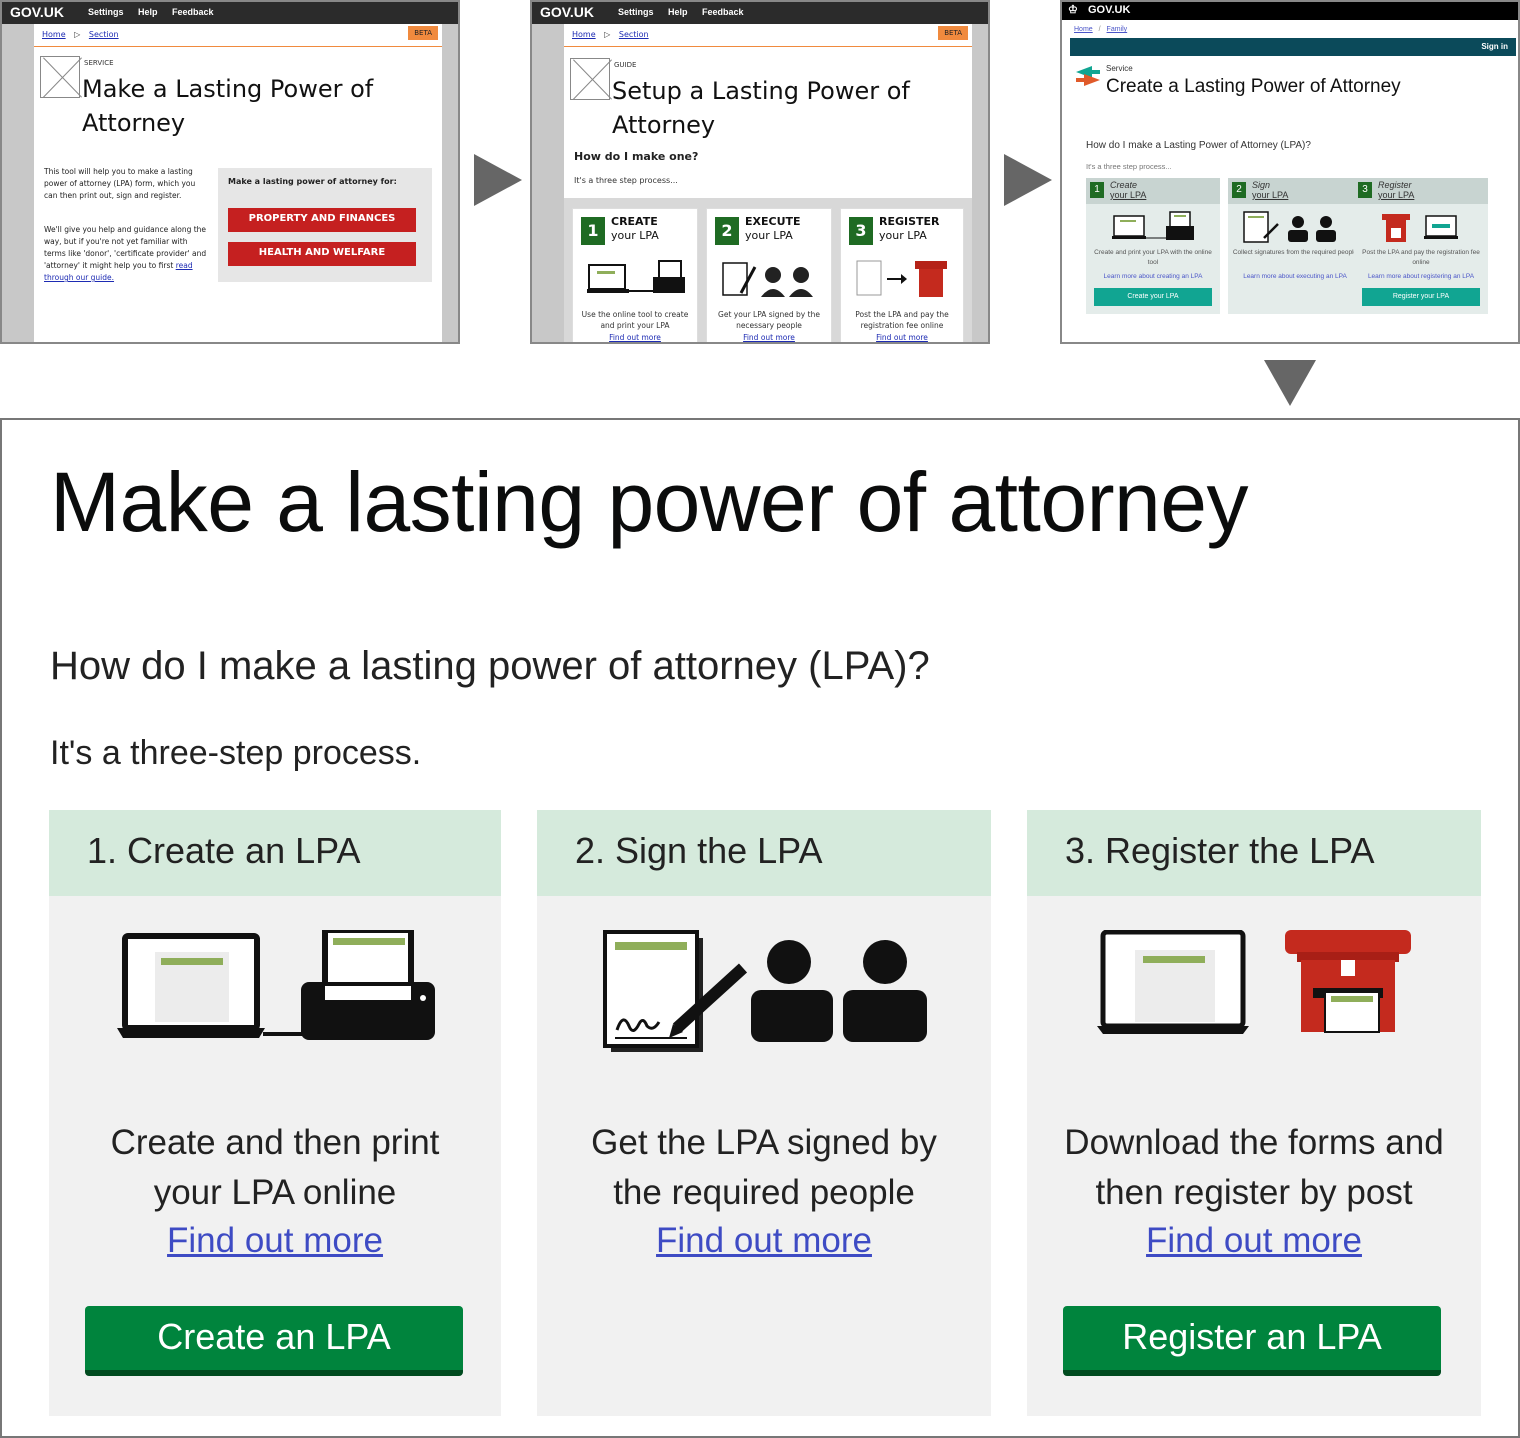 The width and height of the screenshot is (1520, 1438). Describe the element at coordinates (1153, 277) in the screenshot. I see `learn-more-link: Learn more about creating an LPA` at that location.